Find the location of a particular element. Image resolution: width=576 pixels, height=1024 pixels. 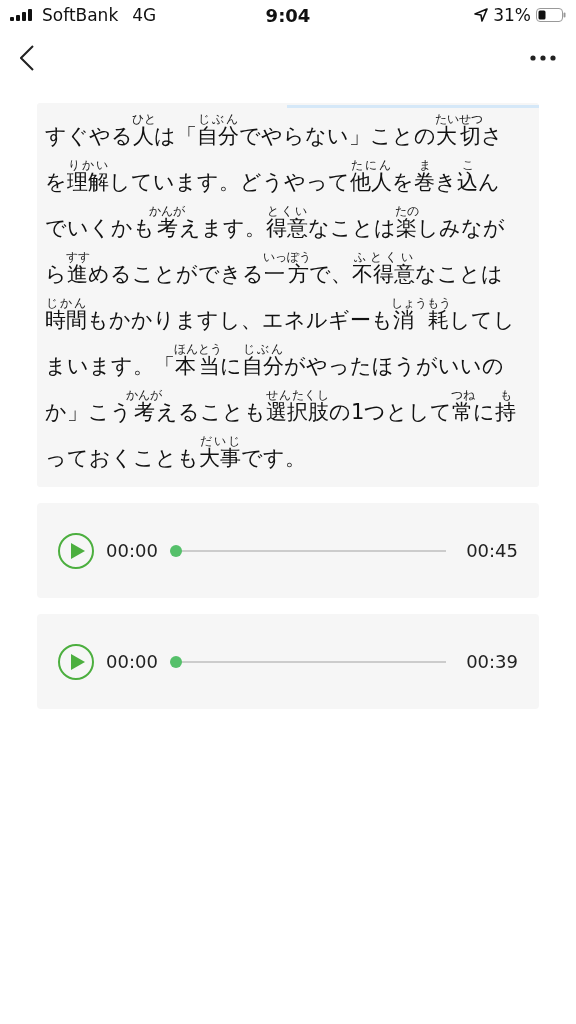

network-type: 4G is located at coordinates (144, 15).